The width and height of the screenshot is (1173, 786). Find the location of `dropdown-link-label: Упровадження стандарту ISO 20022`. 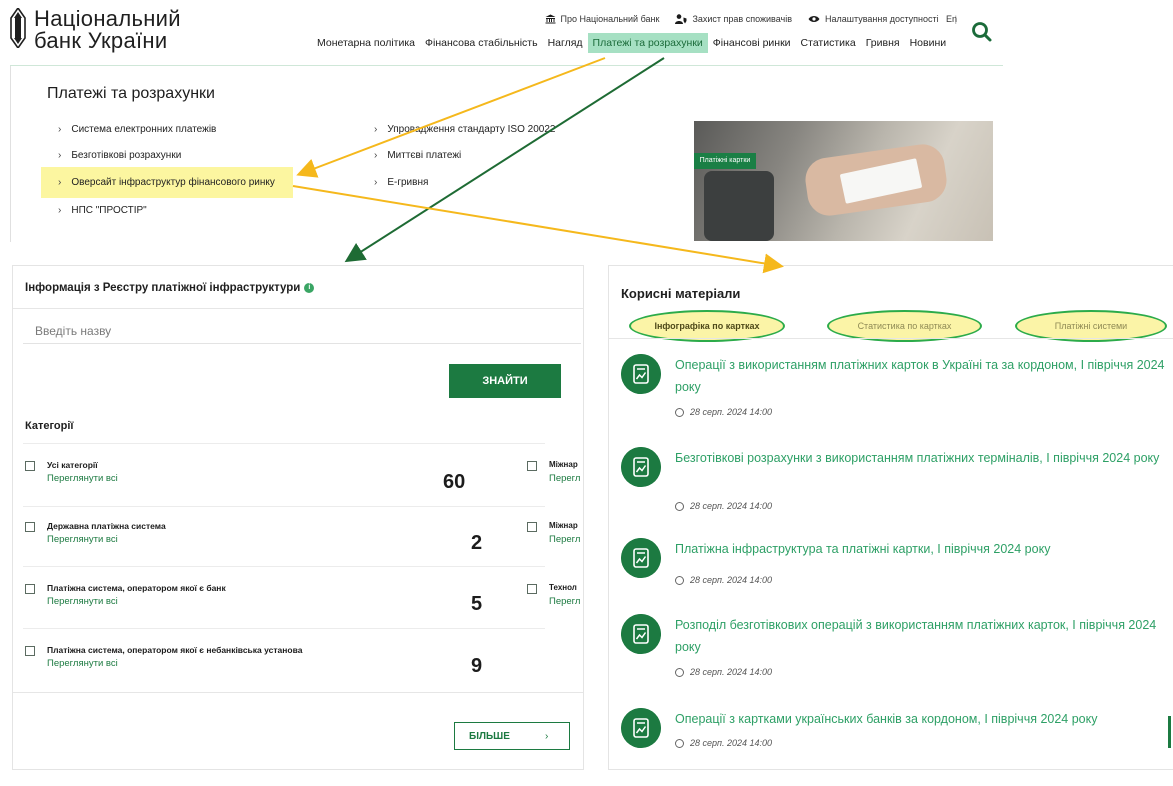

dropdown-link-label: Упровадження стандарту ISO 20022 is located at coordinates (471, 129).